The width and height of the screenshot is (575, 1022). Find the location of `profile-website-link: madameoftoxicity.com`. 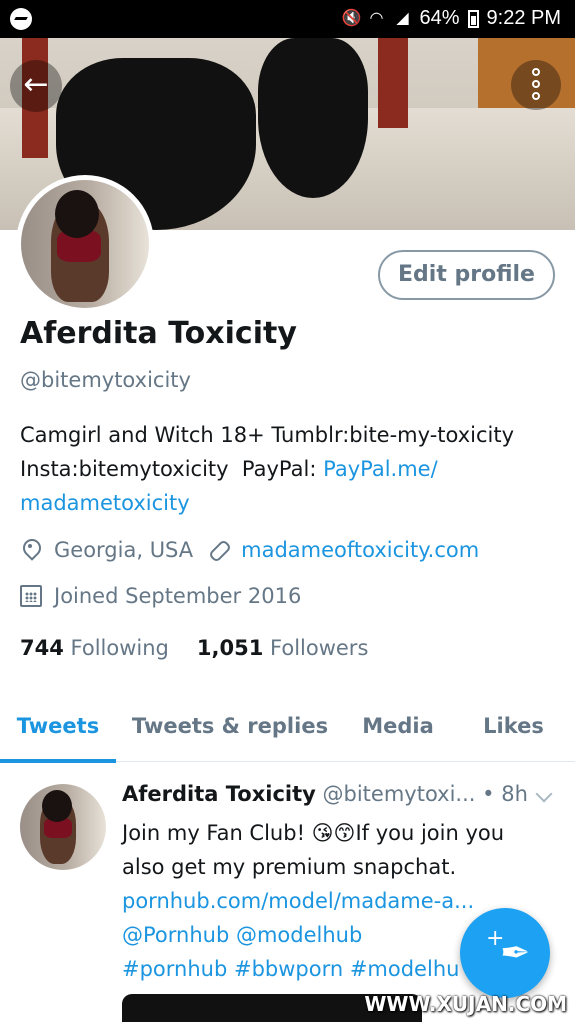

profile-website-link: madameoftoxicity.com is located at coordinates (360, 550).